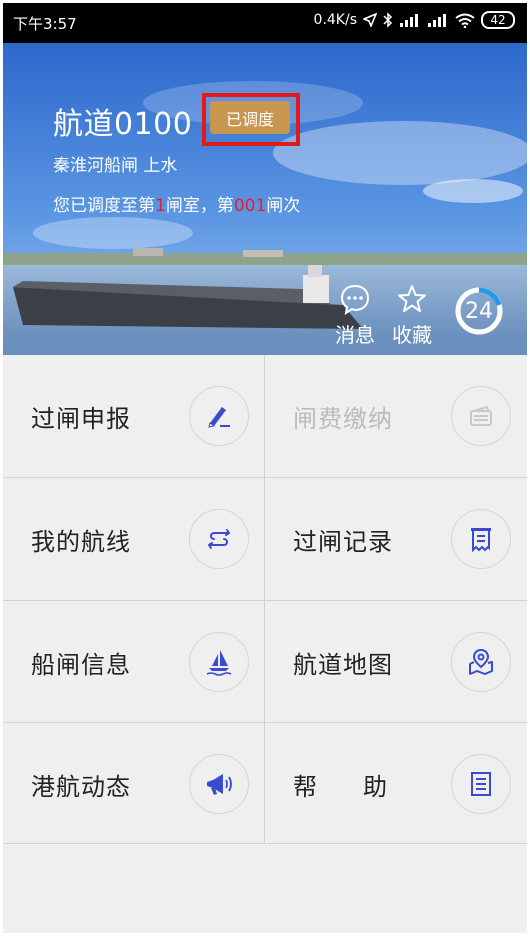  Describe the element at coordinates (81, 665) in the screenshot. I see `grid-item-label: 船闸信息` at that location.